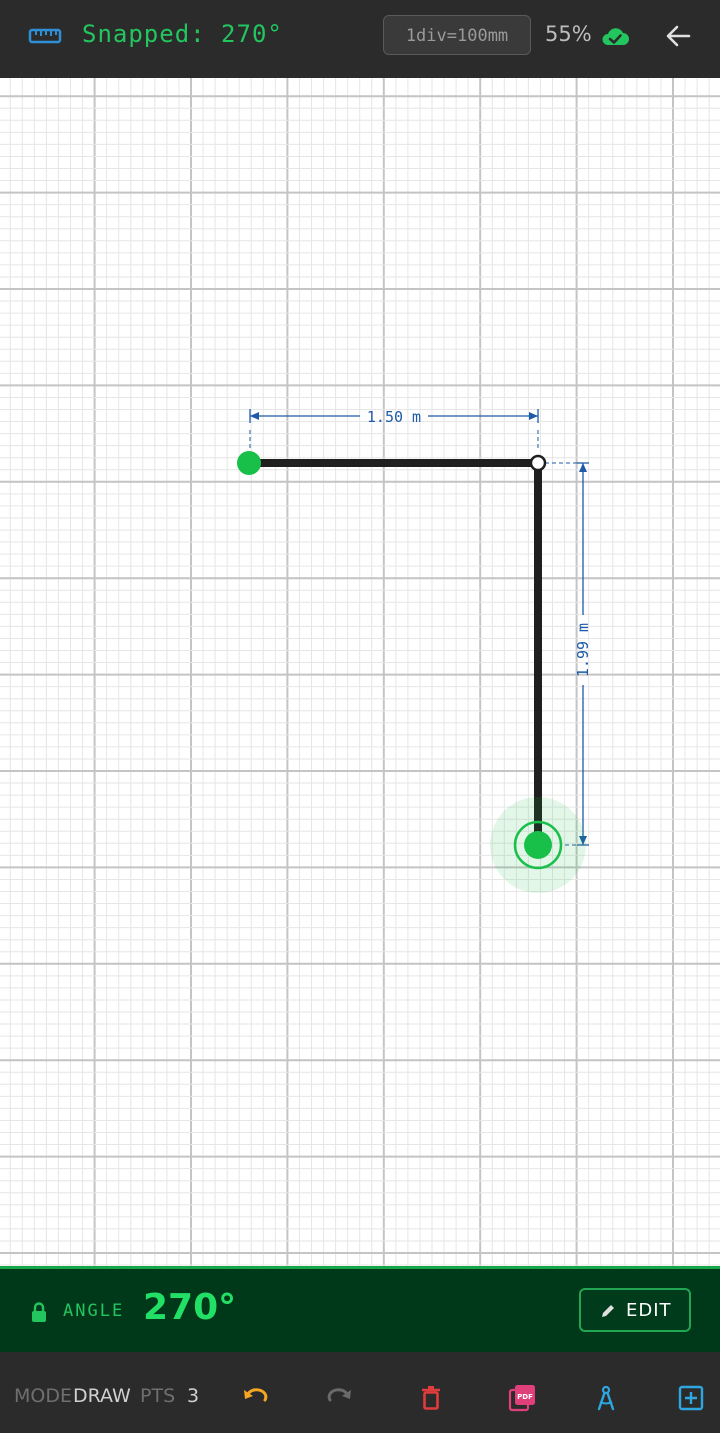 The height and width of the screenshot is (1433, 720). I want to click on points-label: PTS, so click(158, 1396).